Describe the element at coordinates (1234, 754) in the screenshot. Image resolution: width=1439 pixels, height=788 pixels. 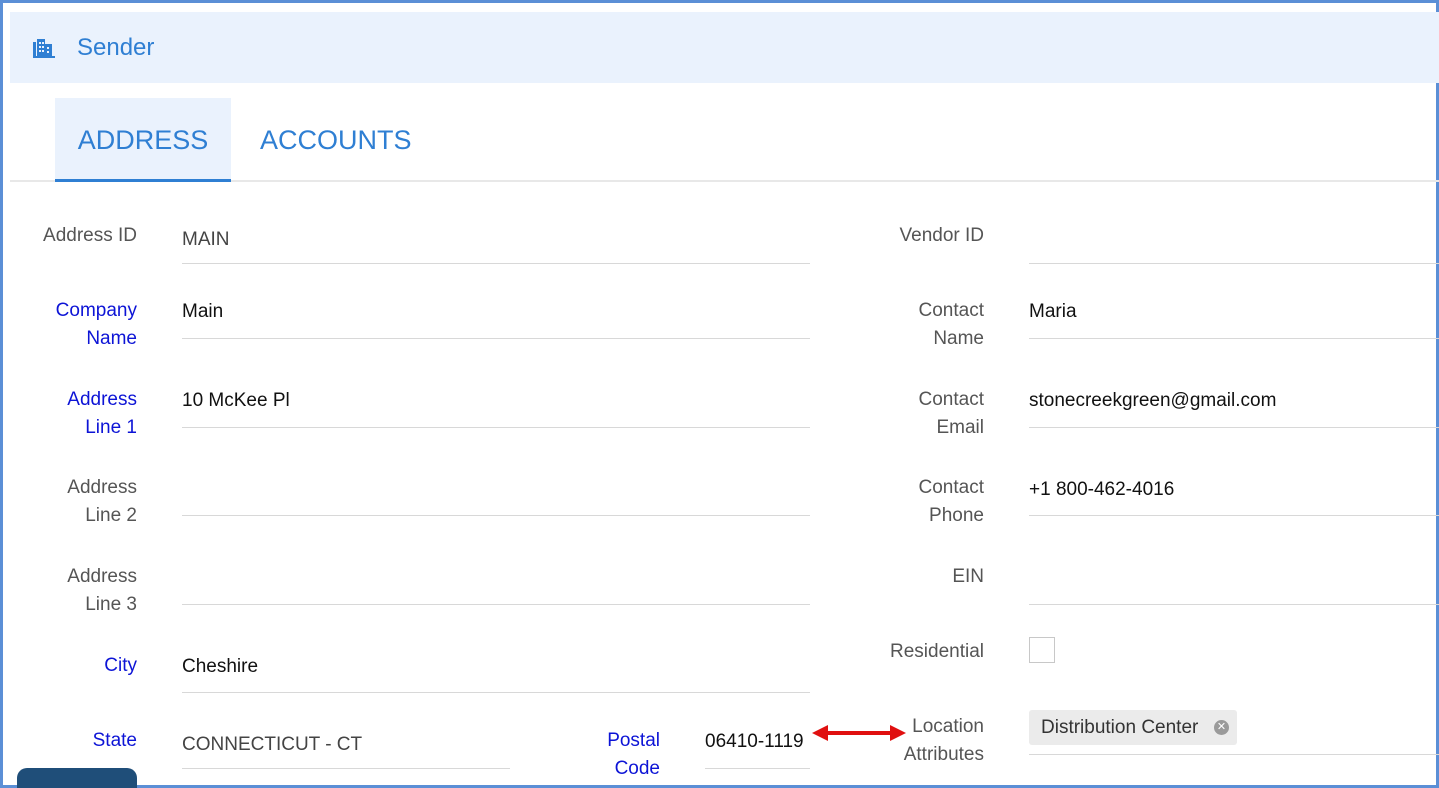
I see `location-attributes-underline` at that location.